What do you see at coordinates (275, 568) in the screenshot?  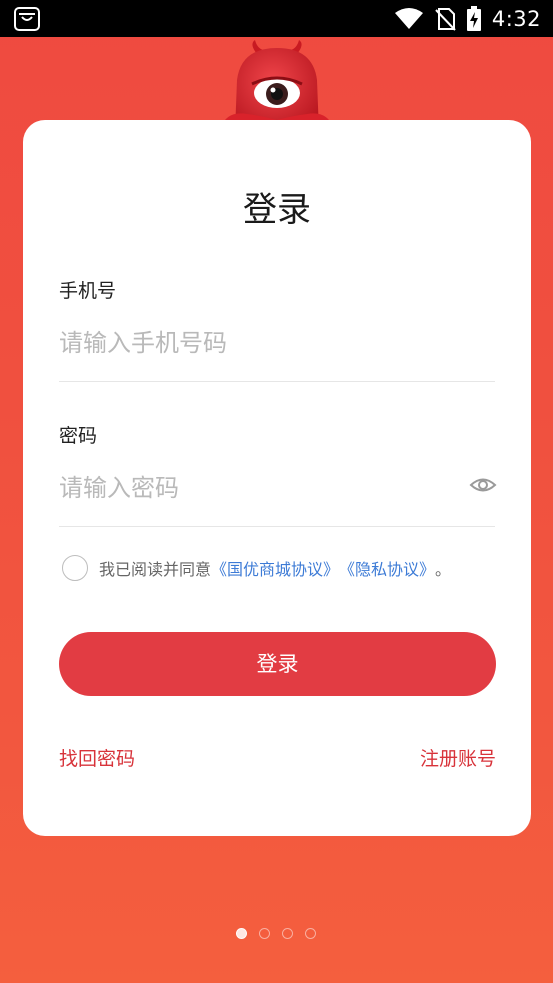 I see `terms-link: 《国优商城协议》` at bounding box center [275, 568].